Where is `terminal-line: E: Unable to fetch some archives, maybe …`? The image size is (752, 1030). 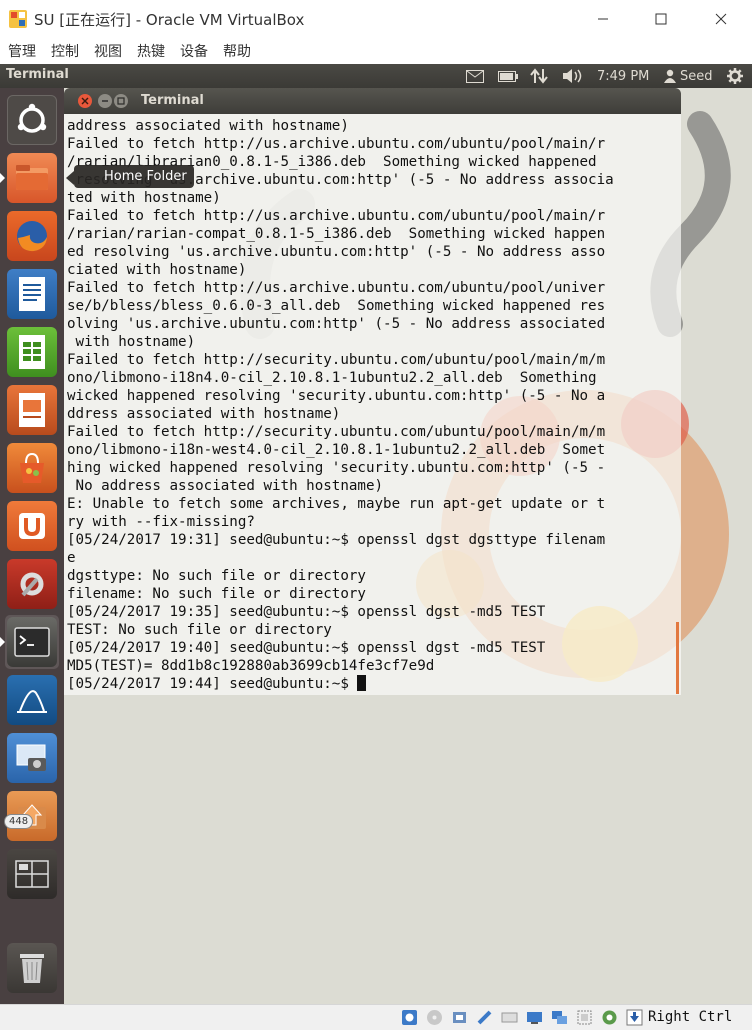
terminal-line: E: Unable to fetch some archives, maybe … is located at coordinates (336, 504).